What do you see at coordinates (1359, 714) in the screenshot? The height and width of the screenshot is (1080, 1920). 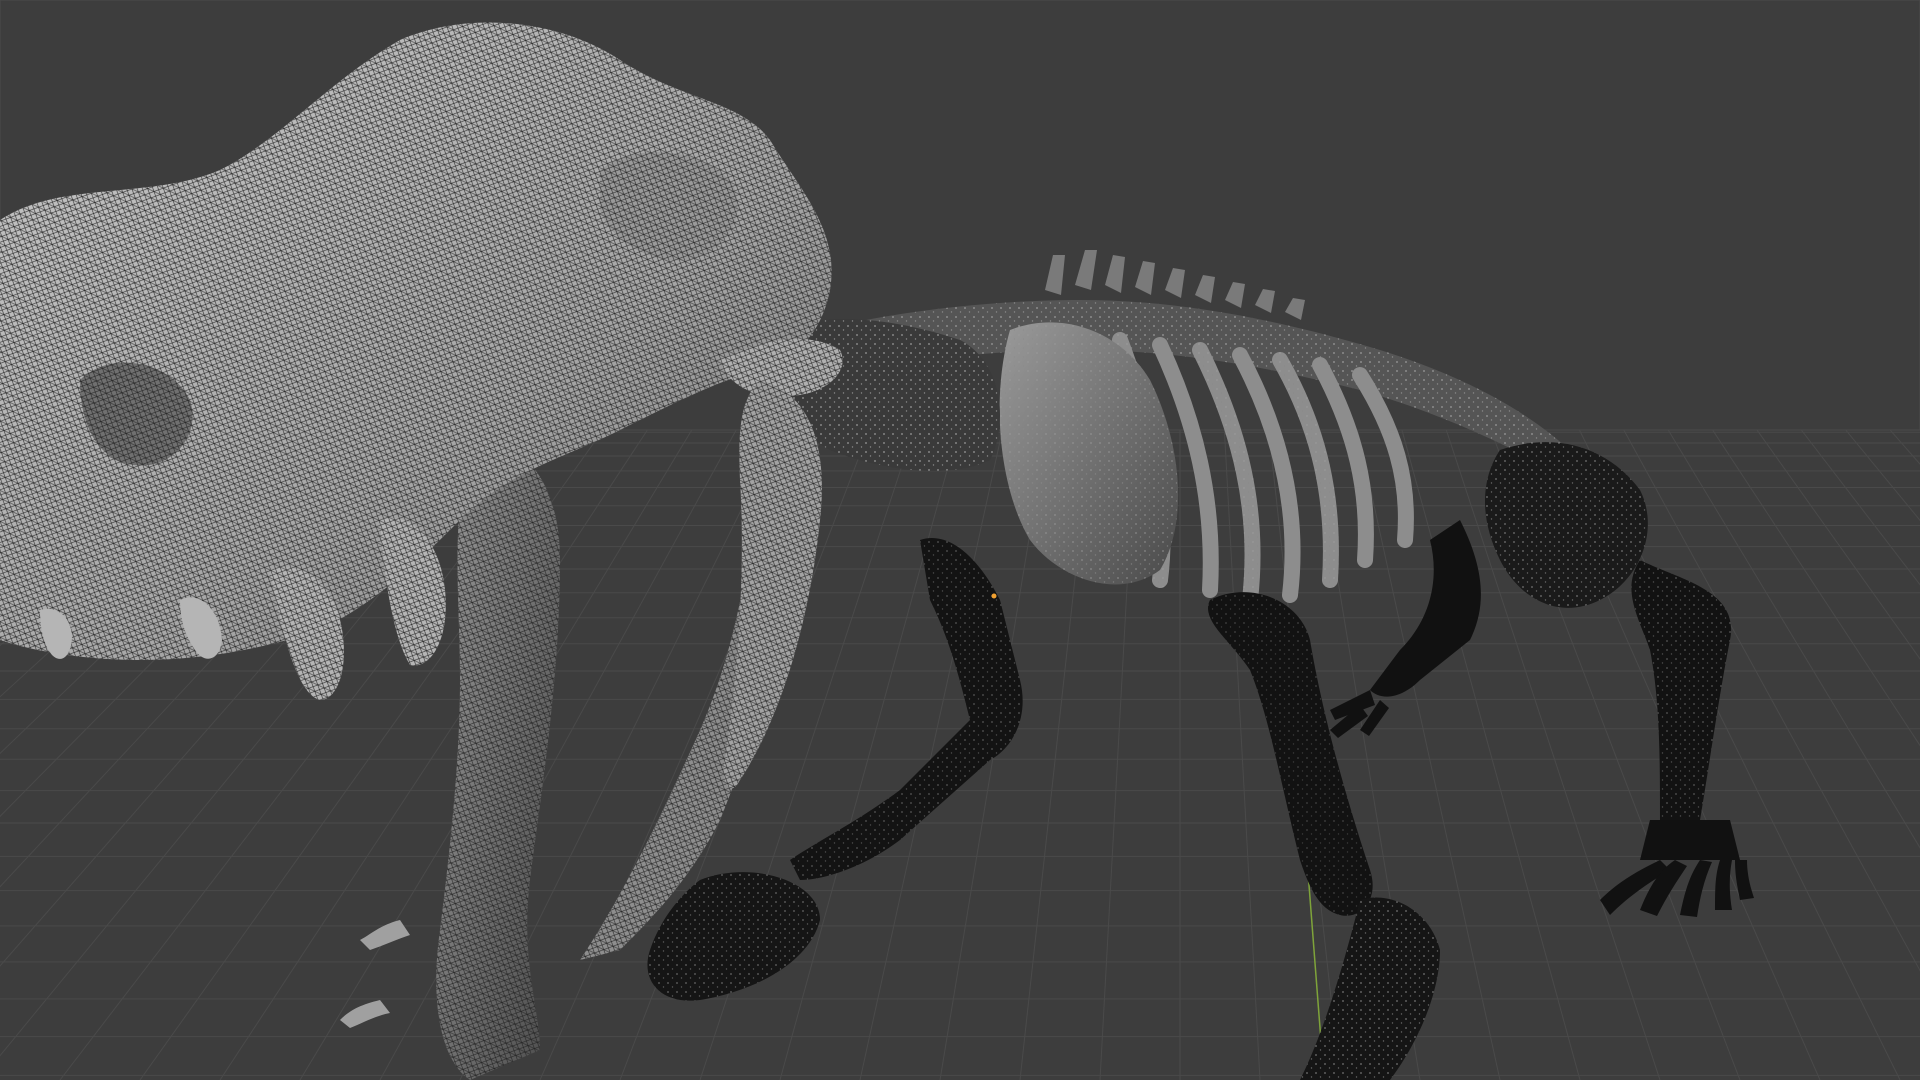 I see `rear-far-paw` at bounding box center [1359, 714].